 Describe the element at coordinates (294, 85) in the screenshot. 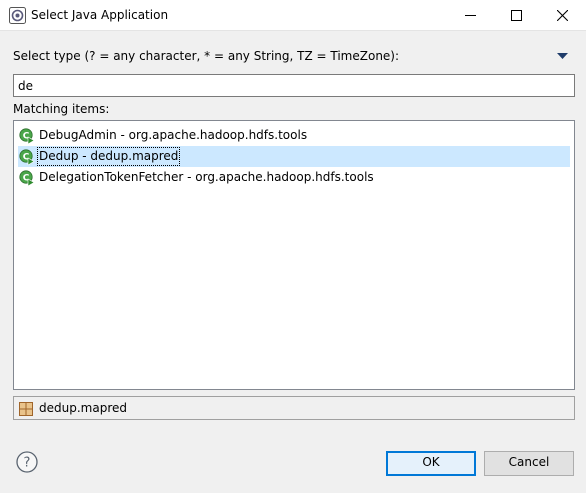

I see `type-filter-input` at that location.